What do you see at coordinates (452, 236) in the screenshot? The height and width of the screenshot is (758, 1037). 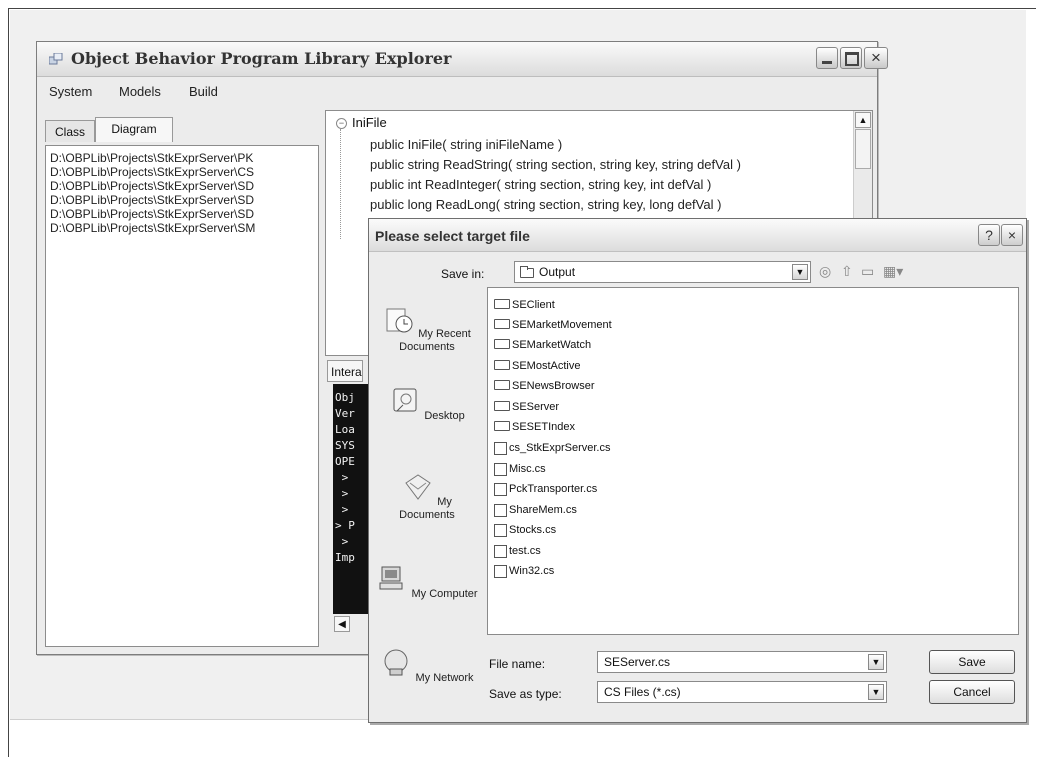 I see `dialog-title: Please select target file` at bounding box center [452, 236].